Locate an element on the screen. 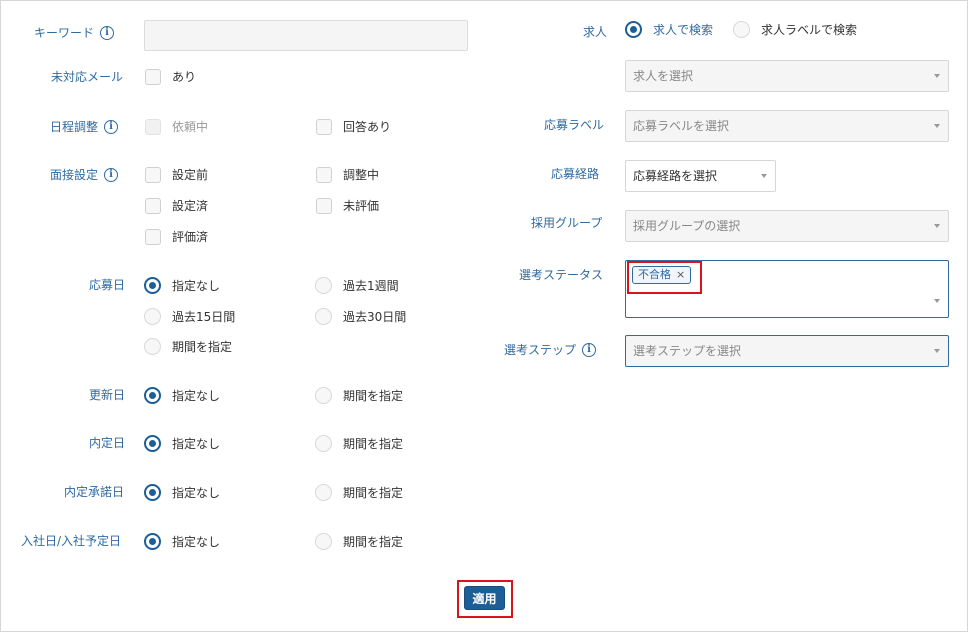 Image resolution: width=968 pixels, height=632 pixels. keyword-label-text: キーワード is located at coordinates (64, 33).